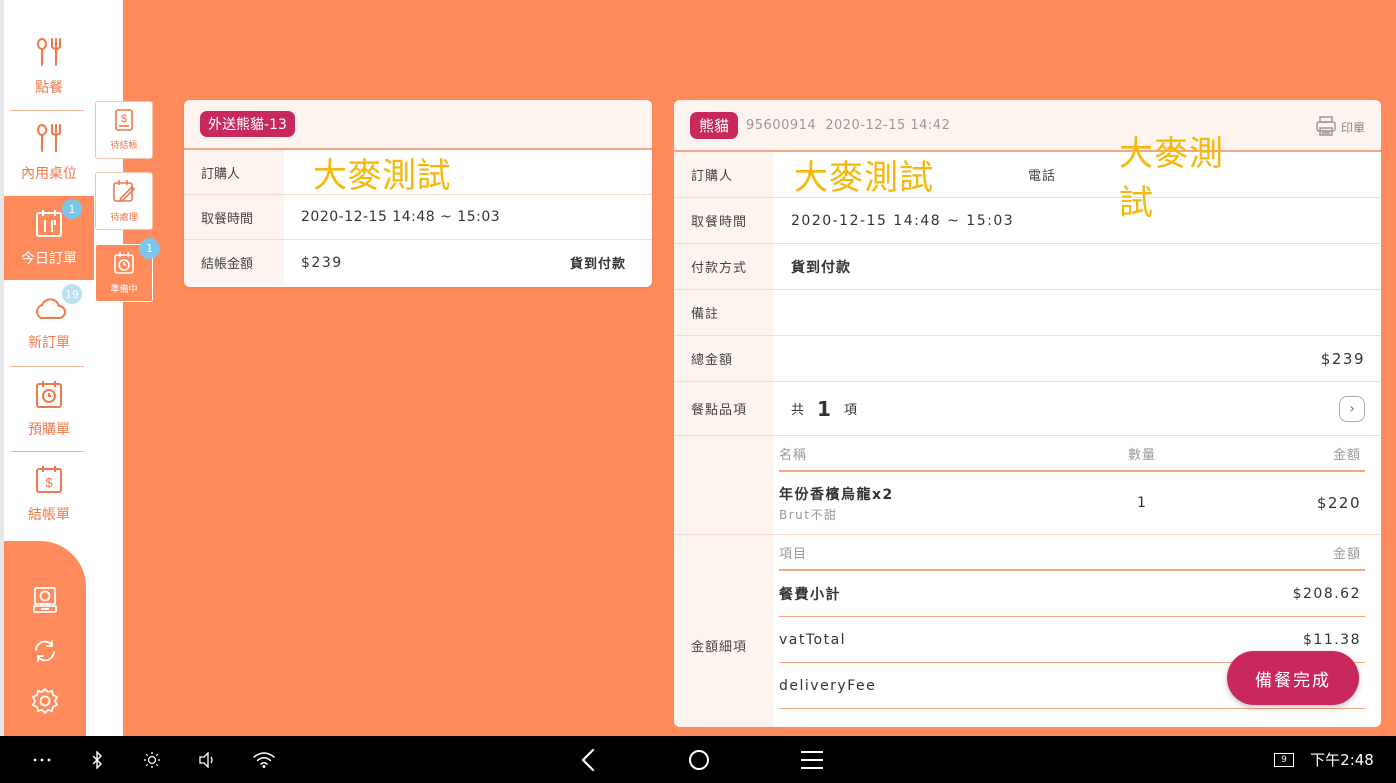 This screenshot has height=783, width=1396. Describe the element at coordinates (1326, 127) in the screenshot. I see `printer-icon` at that location.